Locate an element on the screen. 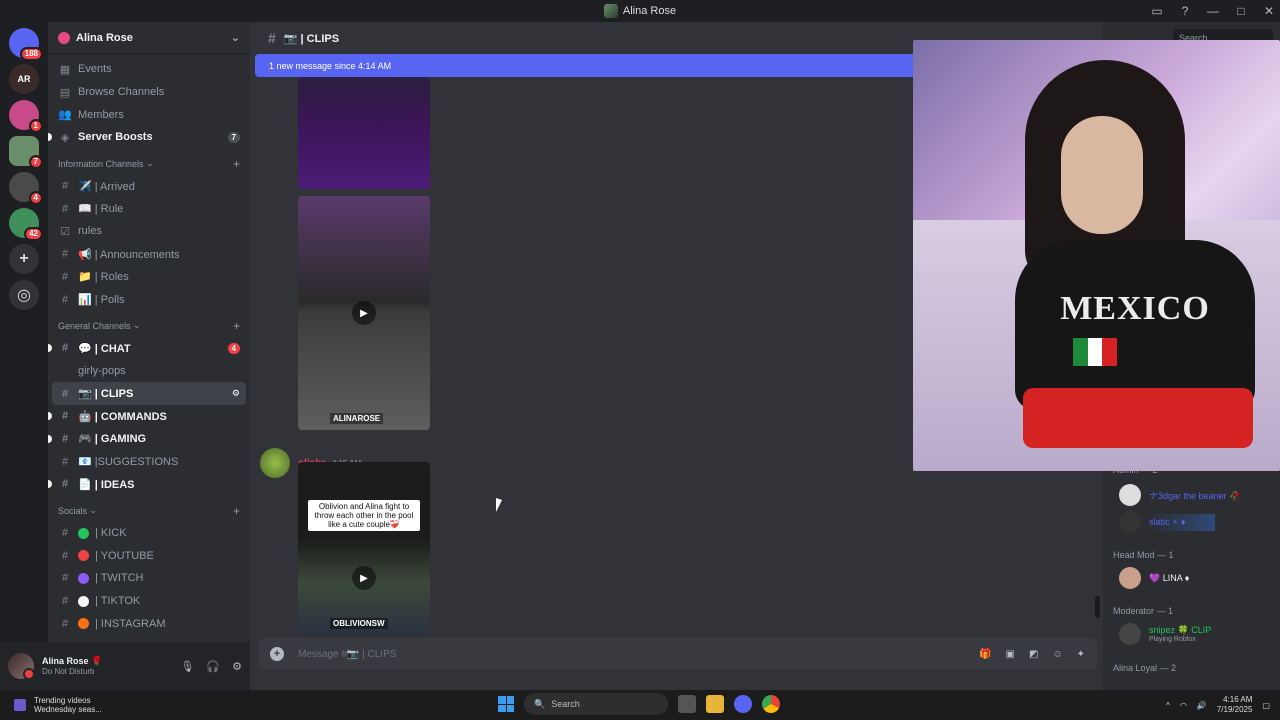 This screenshot has width=1280, height=720. headphones-icon: 🎧 is located at coordinates (213, 666).